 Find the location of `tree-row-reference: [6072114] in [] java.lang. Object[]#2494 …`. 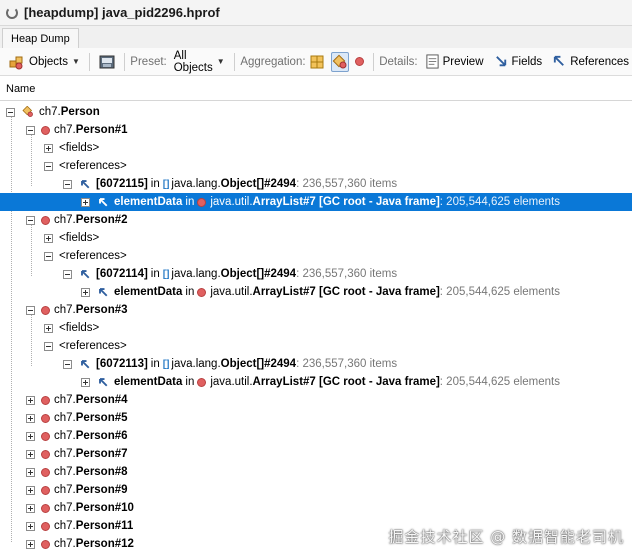

tree-row-reference: [6072114] in [] java.lang. Object[]#2494 … is located at coordinates (316, 274).